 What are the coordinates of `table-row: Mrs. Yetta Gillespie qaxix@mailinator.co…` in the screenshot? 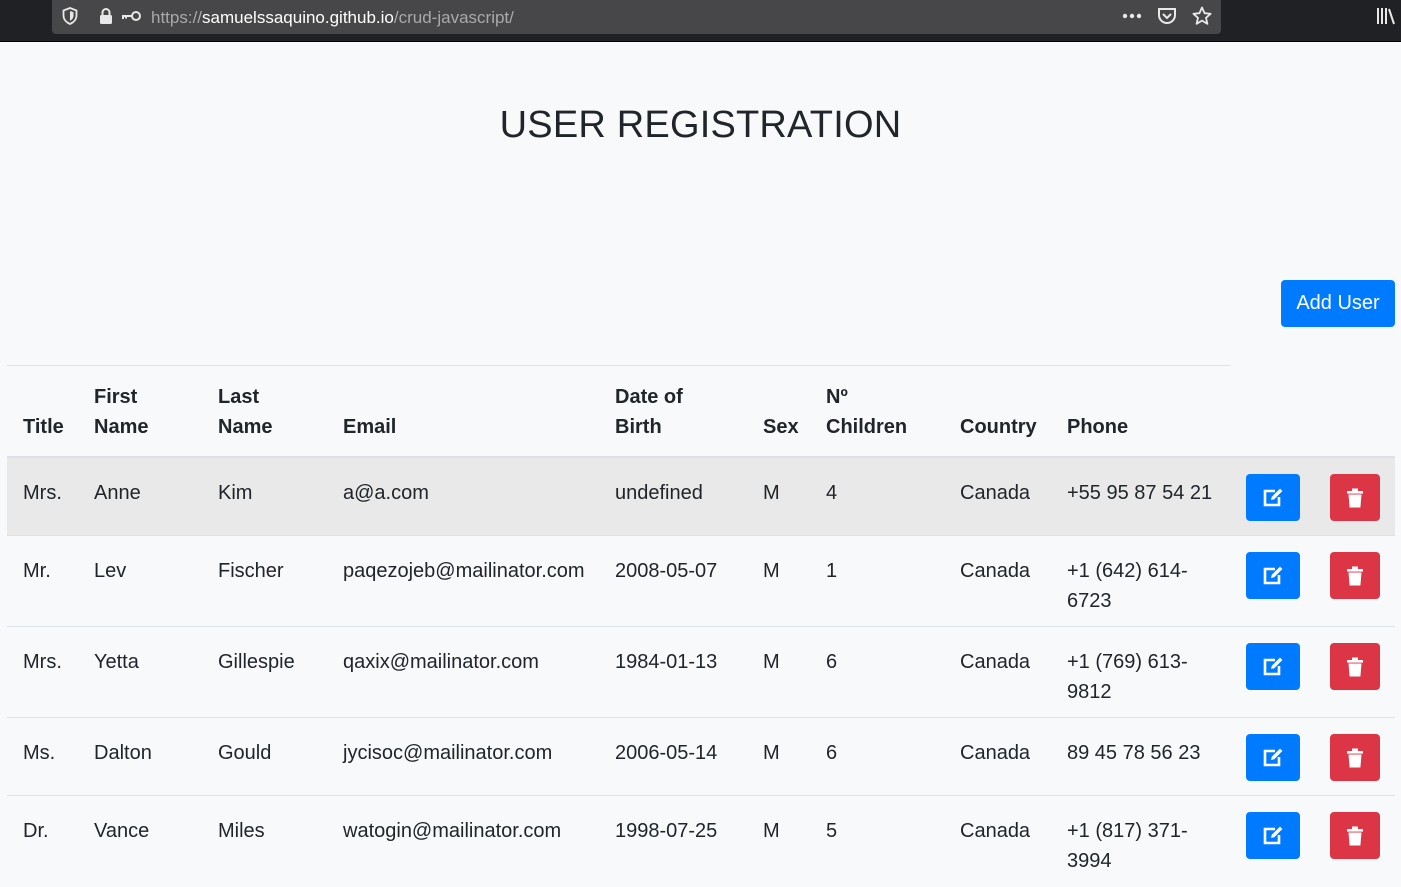 It's located at (701, 672).